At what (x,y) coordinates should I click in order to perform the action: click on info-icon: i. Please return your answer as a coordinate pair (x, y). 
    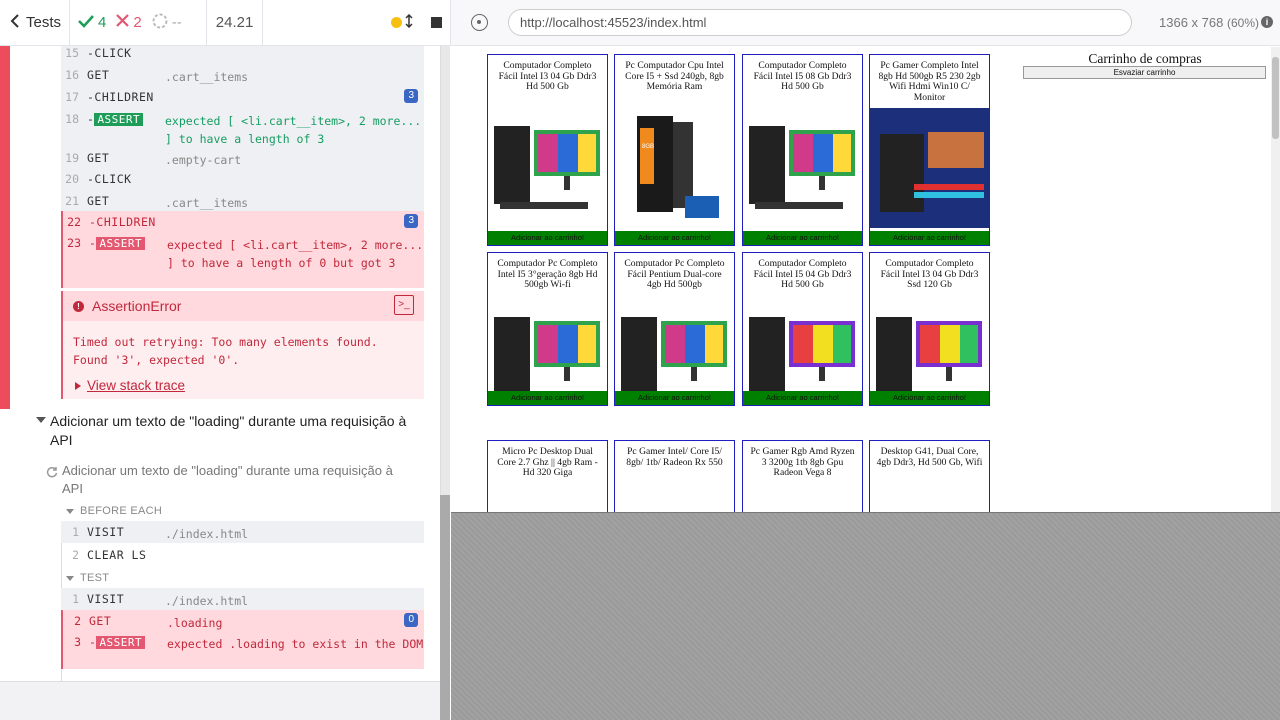
    Looking at the image, I should click on (1267, 22).